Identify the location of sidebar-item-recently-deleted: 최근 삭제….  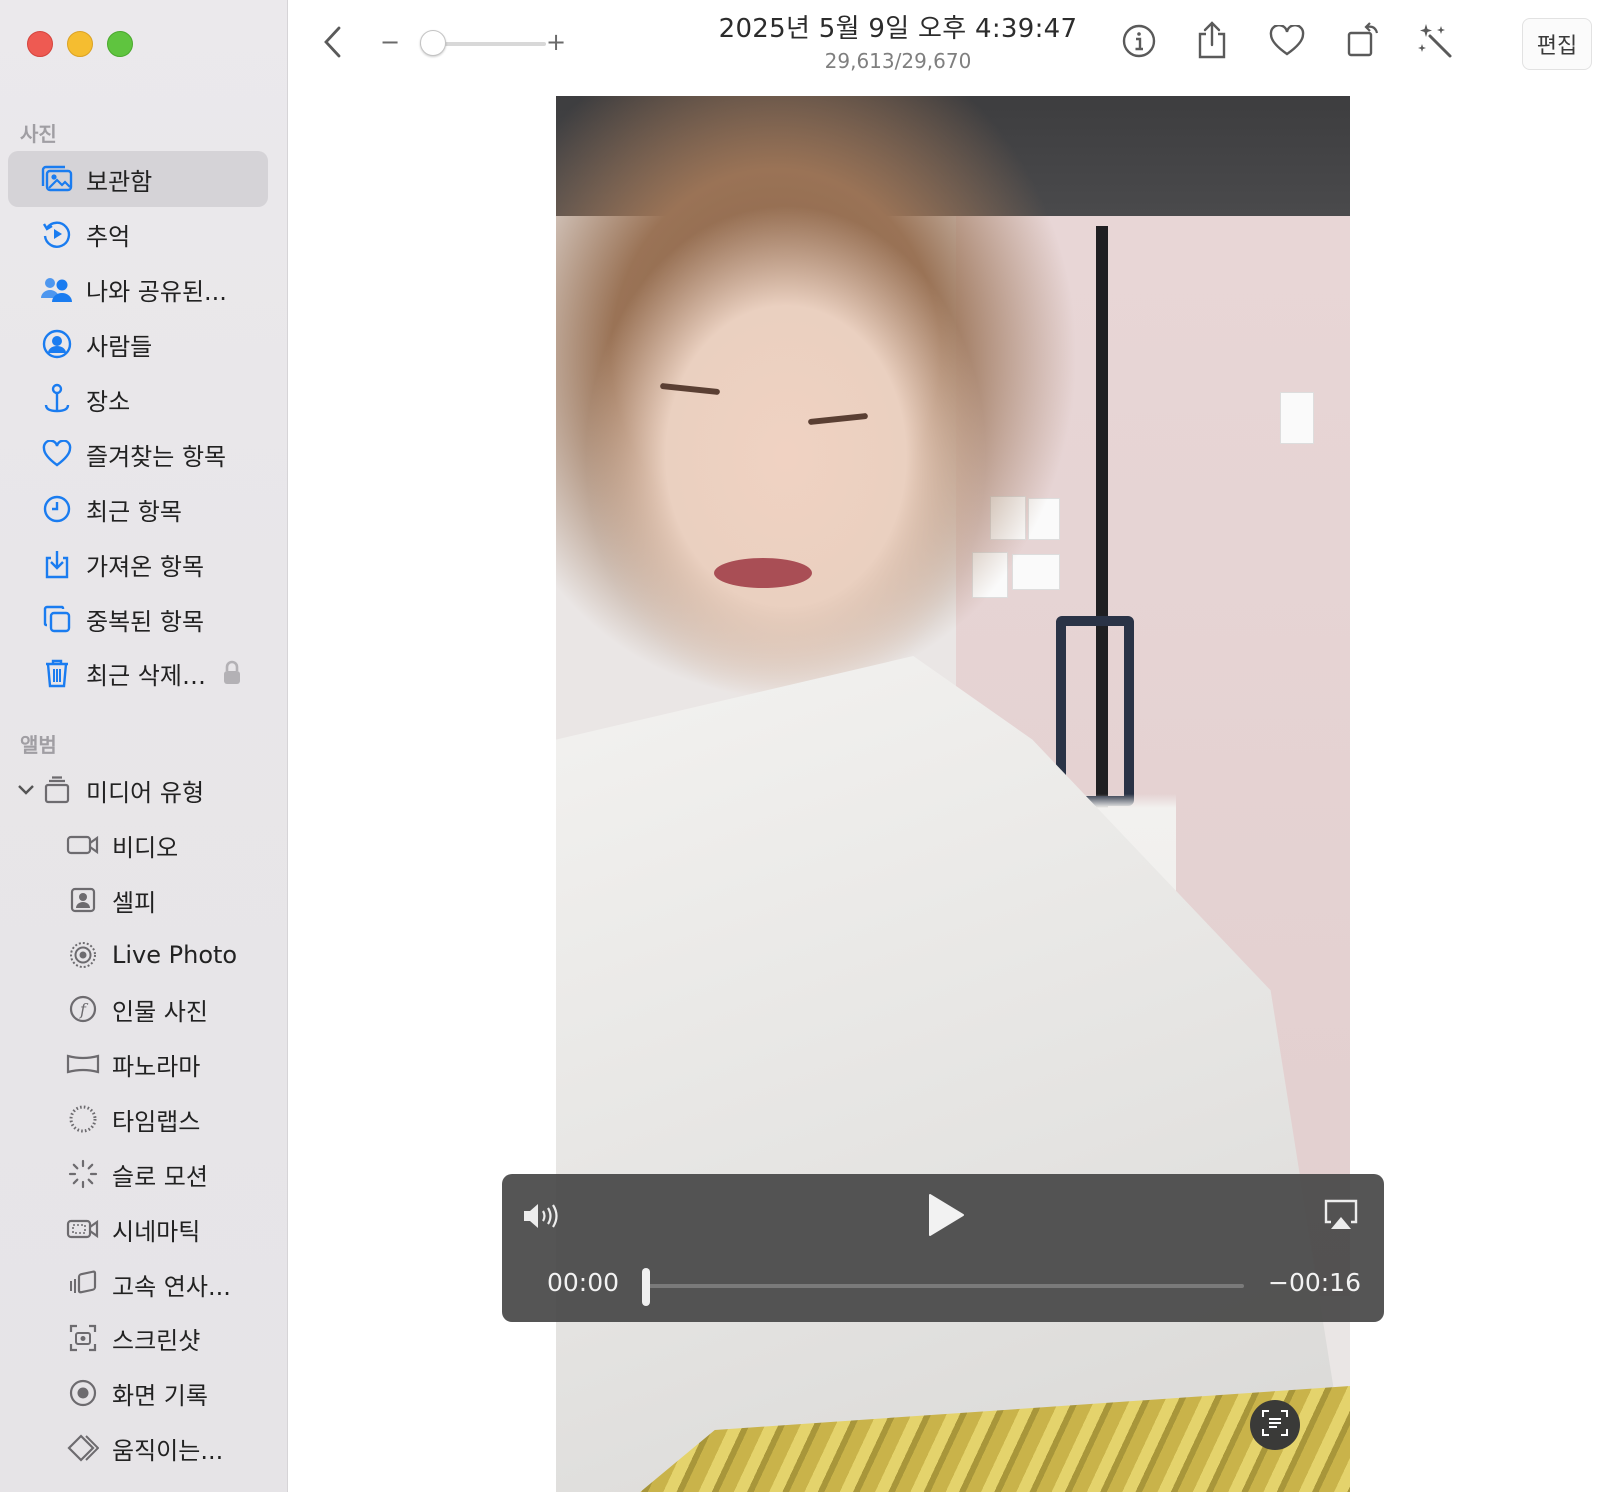
(138, 673).